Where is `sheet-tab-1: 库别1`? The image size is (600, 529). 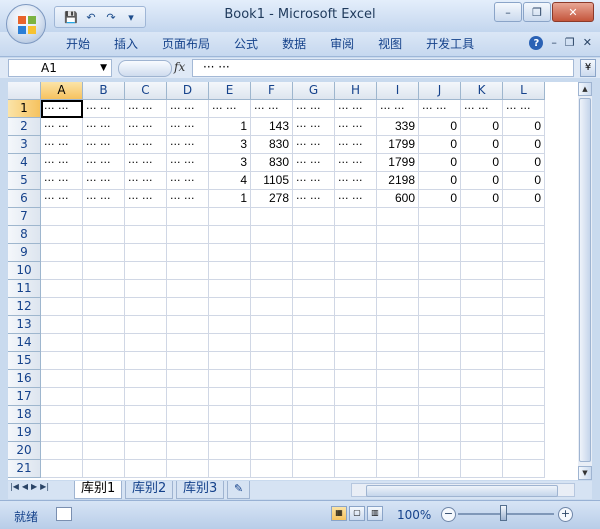
sheet-tab-1: 库别1 is located at coordinates (98, 490).